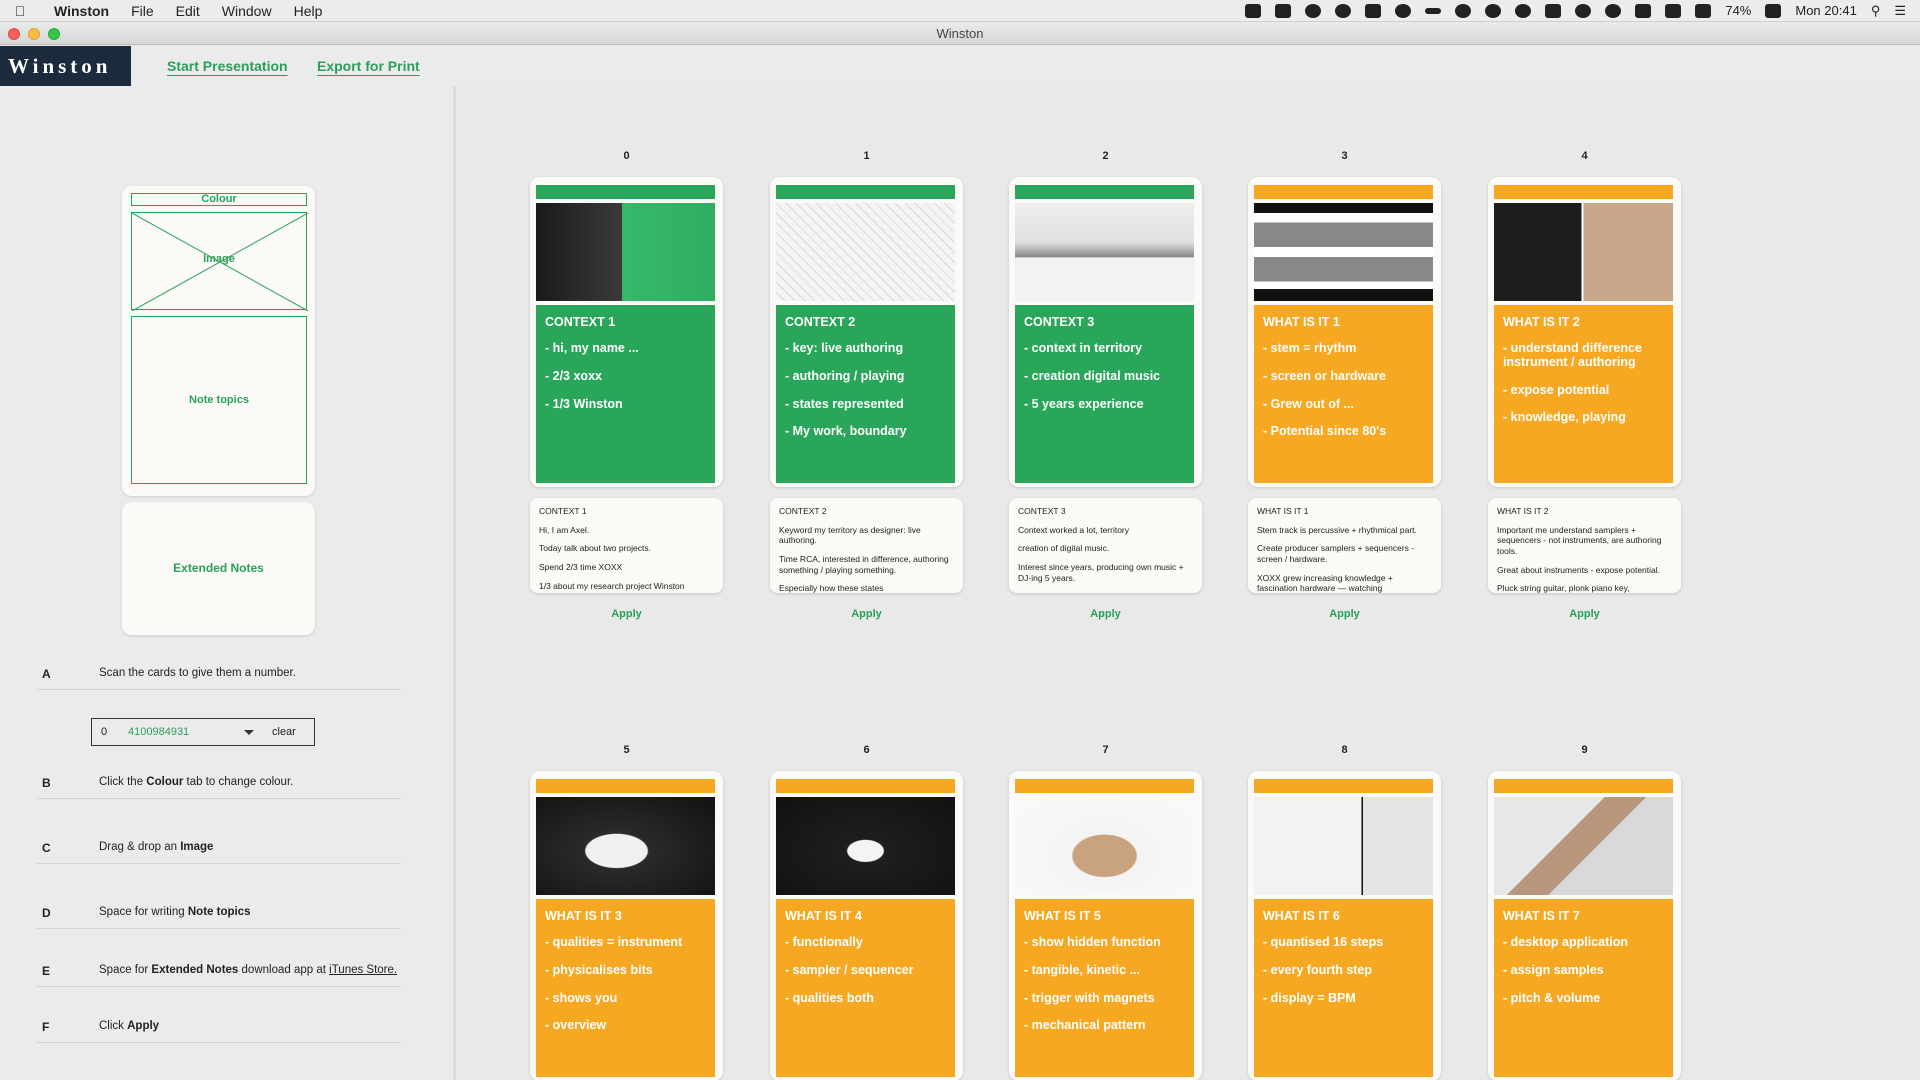  Describe the element at coordinates (865, 846) in the screenshot. I see `card-image-single-disc-device-photo` at that location.